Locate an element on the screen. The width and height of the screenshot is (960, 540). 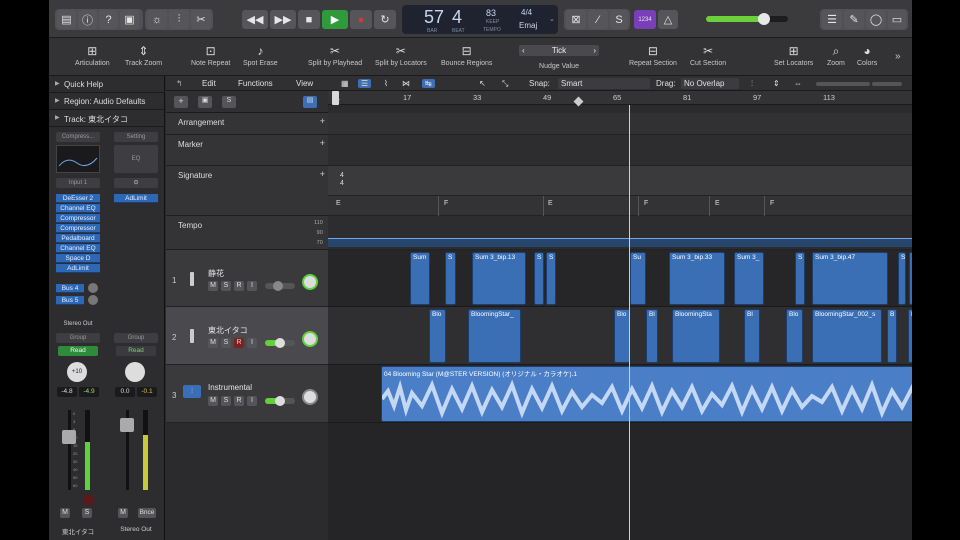
browsers-icon: ▭ is located at coordinates (897, 19).